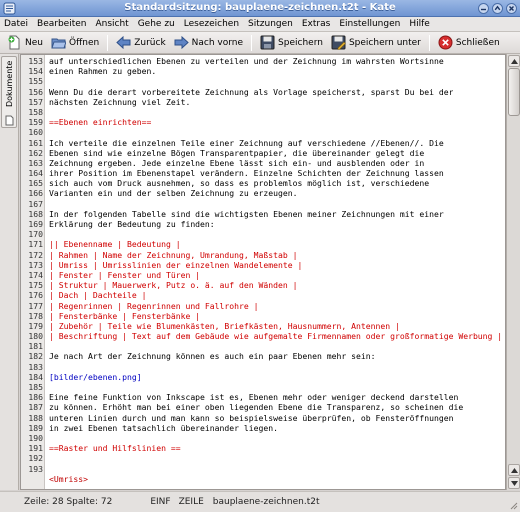 The image size is (520, 512). What do you see at coordinates (265, 316) in the screenshot?
I see `editor-line: 178 | Fensterbänke | Fensterbänke |` at bounding box center [265, 316].